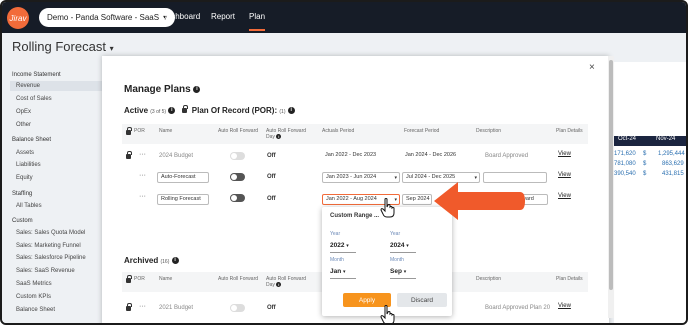  What do you see at coordinates (18, 18) in the screenshot?
I see `jirav-logo: Jirav` at bounding box center [18, 18].